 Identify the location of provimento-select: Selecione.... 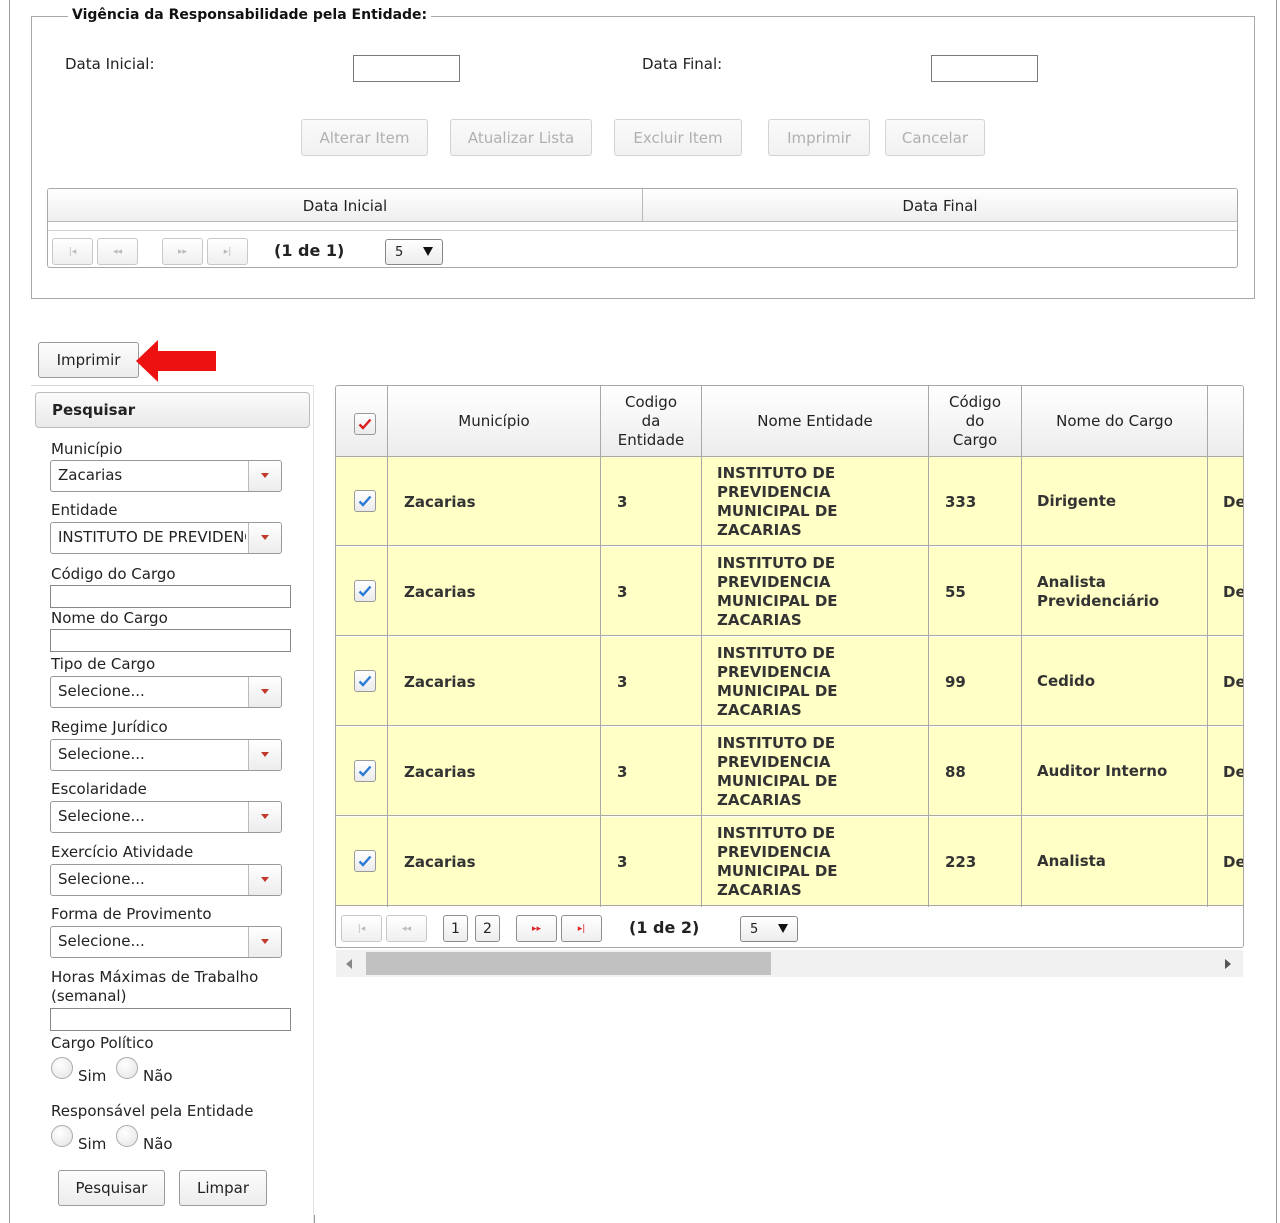
(166, 942).